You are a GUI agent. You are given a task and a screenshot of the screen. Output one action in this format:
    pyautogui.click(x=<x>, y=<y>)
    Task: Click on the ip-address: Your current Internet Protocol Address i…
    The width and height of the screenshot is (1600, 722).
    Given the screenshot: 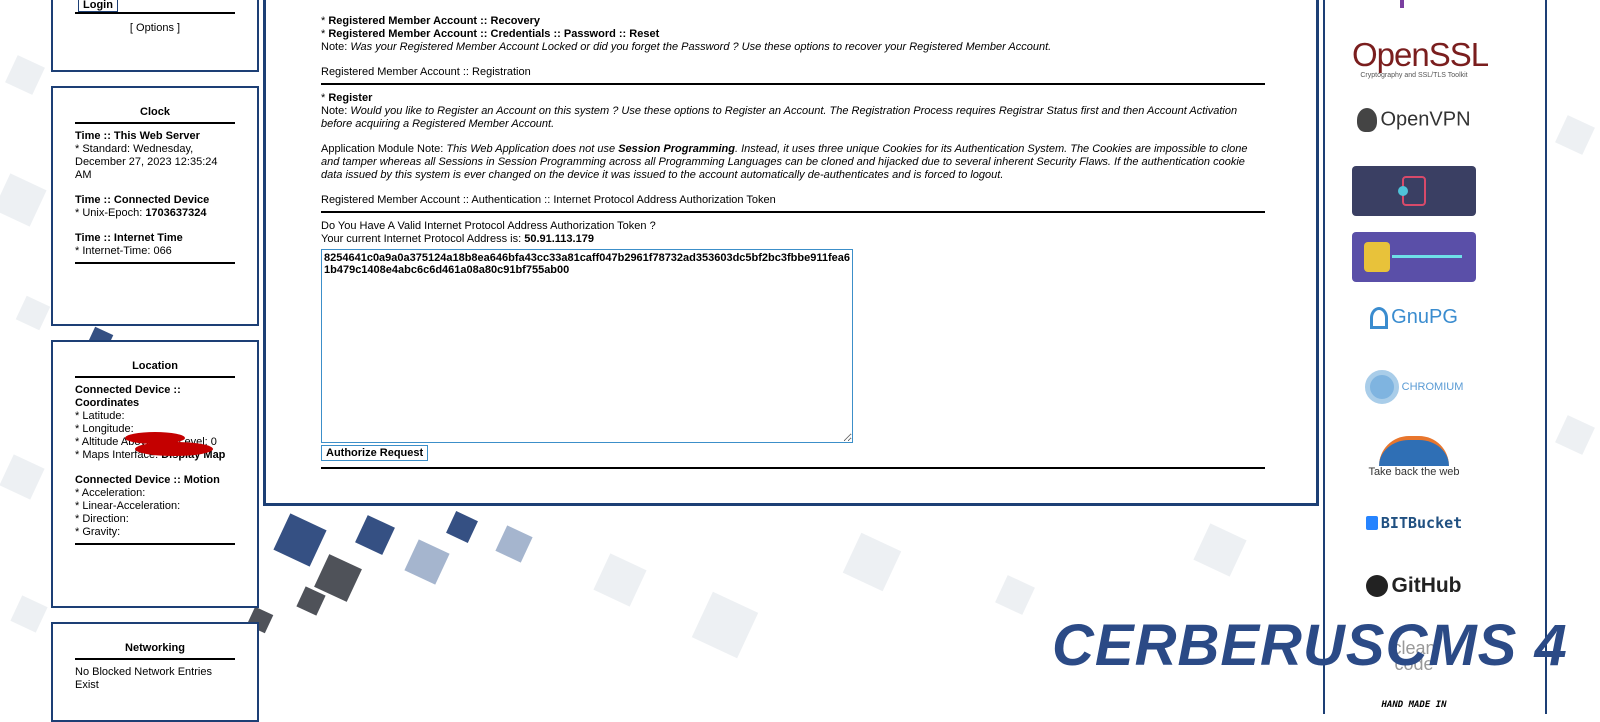 What is the action you would take?
    pyautogui.click(x=457, y=239)
    